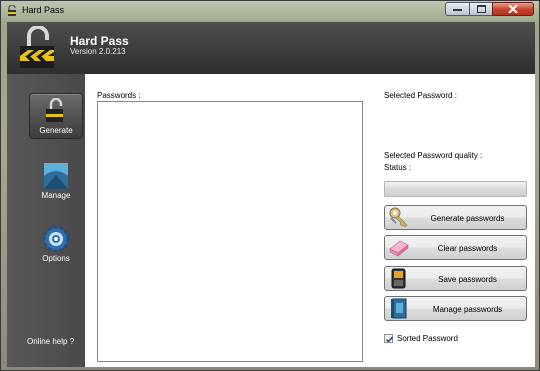  I want to click on generate-passwords-button: Generate passwords, so click(455, 217).